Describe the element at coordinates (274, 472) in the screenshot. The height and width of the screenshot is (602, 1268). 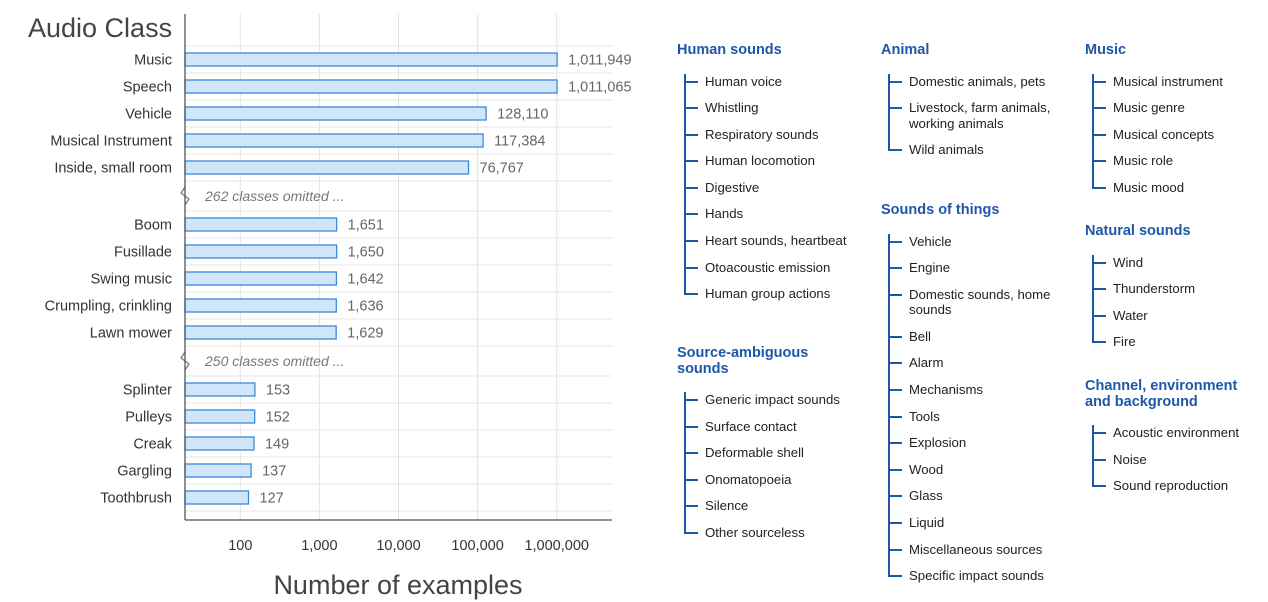
I see `data-label: 137` at that location.